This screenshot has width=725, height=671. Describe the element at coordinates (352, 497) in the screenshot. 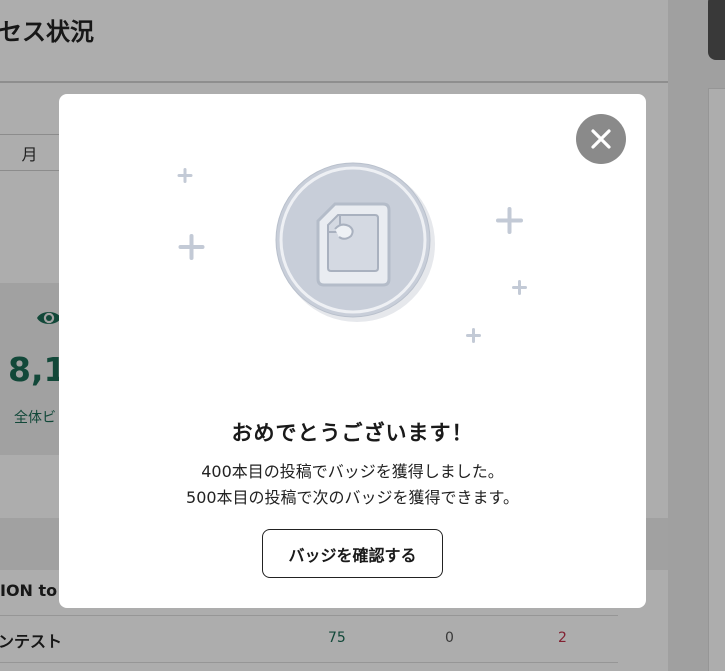

I see `modal-message-next: 500本目の投稿で次のバッジを獲得できます。` at that location.